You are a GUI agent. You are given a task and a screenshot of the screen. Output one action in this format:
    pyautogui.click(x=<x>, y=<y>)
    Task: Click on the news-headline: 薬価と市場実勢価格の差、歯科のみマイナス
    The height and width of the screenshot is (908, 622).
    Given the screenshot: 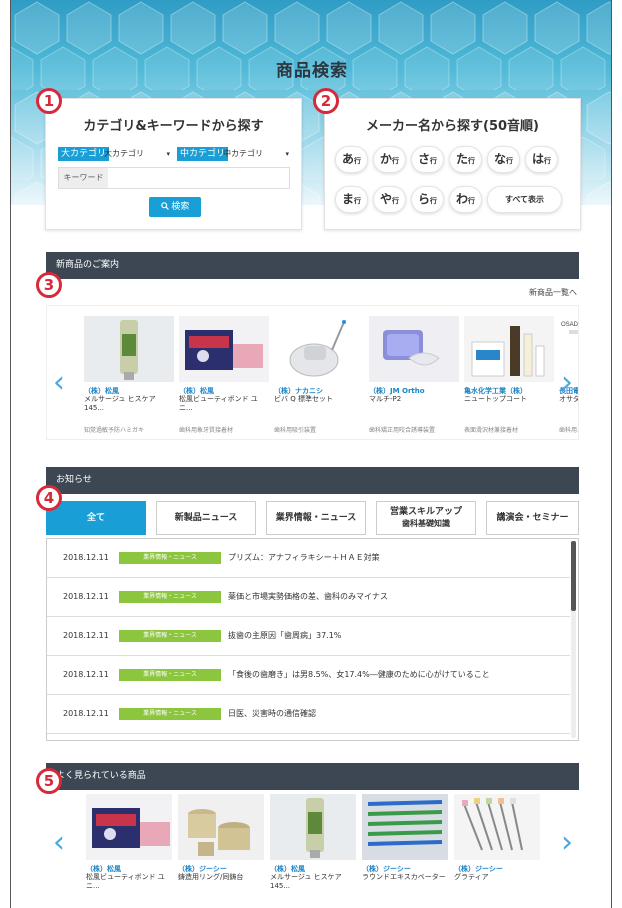 What is the action you would take?
    pyautogui.click(x=308, y=596)
    